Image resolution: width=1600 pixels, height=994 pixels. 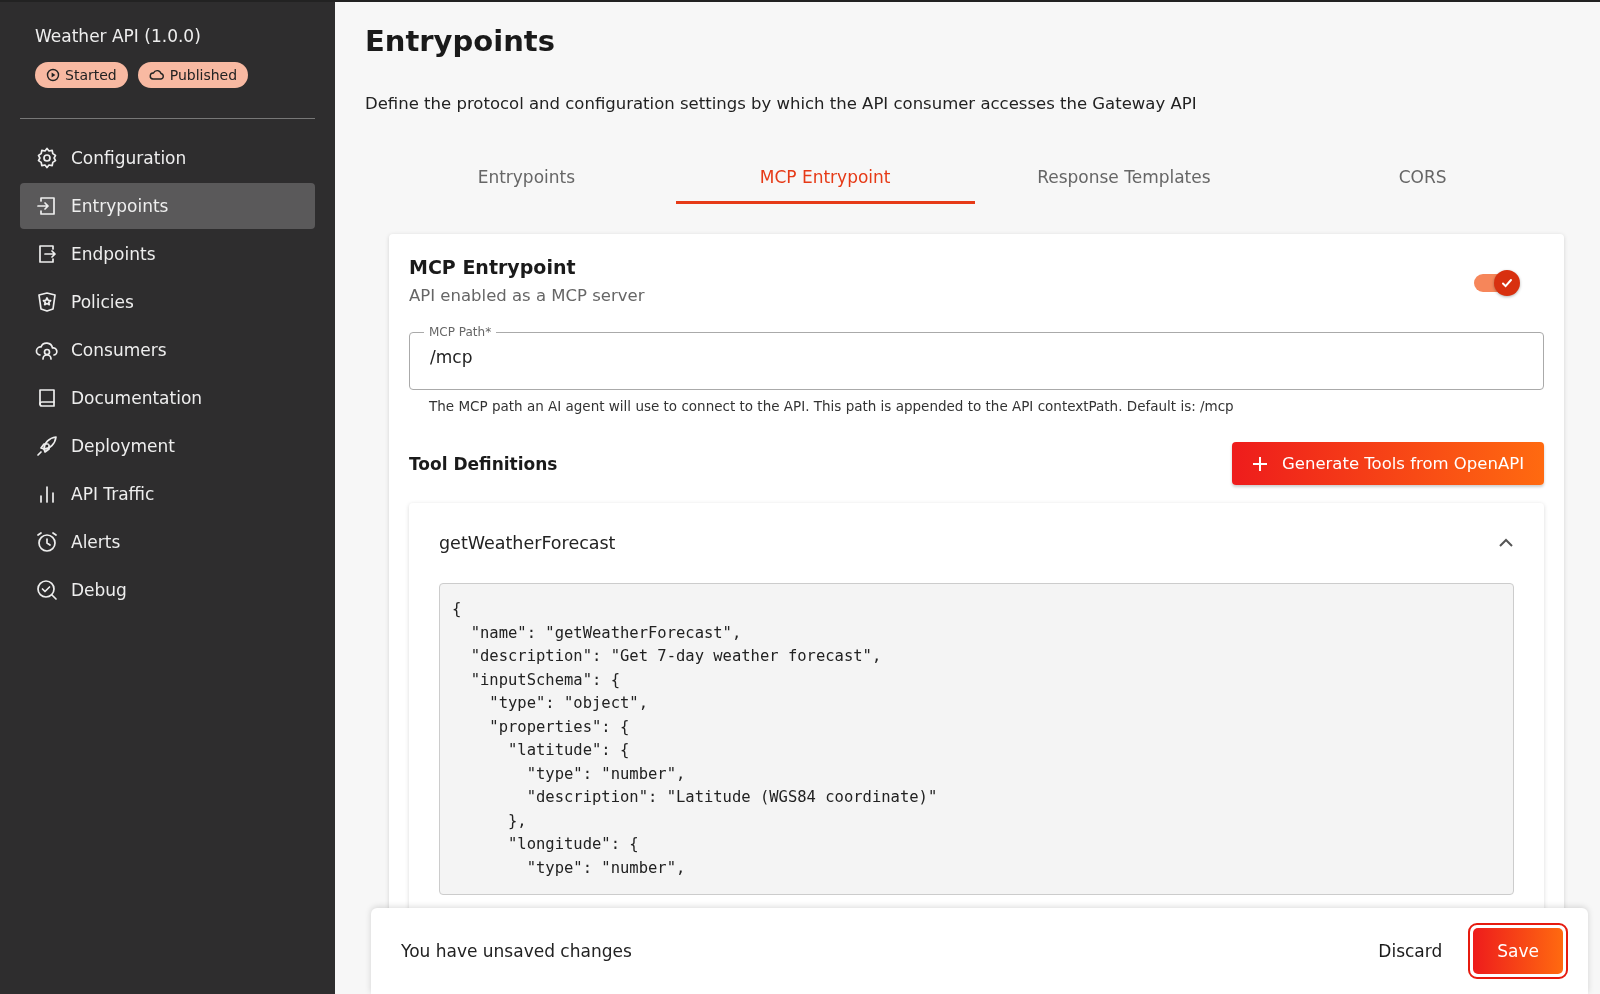 What do you see at coordinates (193, 75) in the screenshot?
I see `status-badge: Published` at bounding box center [193, 75].